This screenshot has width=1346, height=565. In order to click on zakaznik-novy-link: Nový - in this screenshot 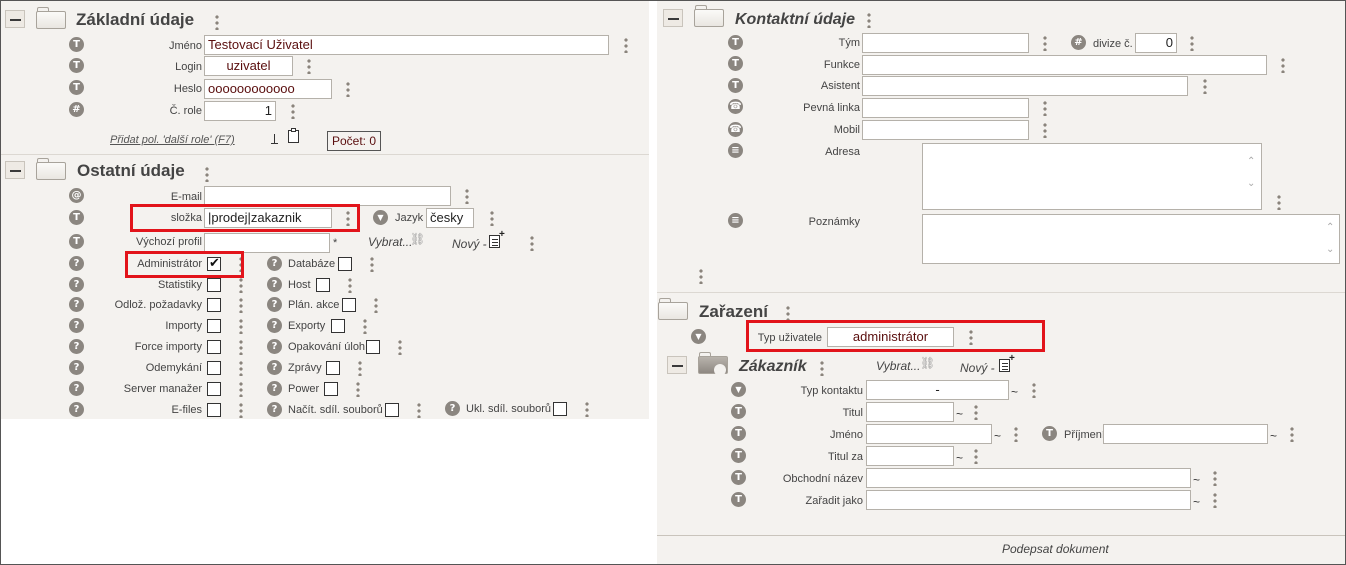, I will do `click(977, 368)`.